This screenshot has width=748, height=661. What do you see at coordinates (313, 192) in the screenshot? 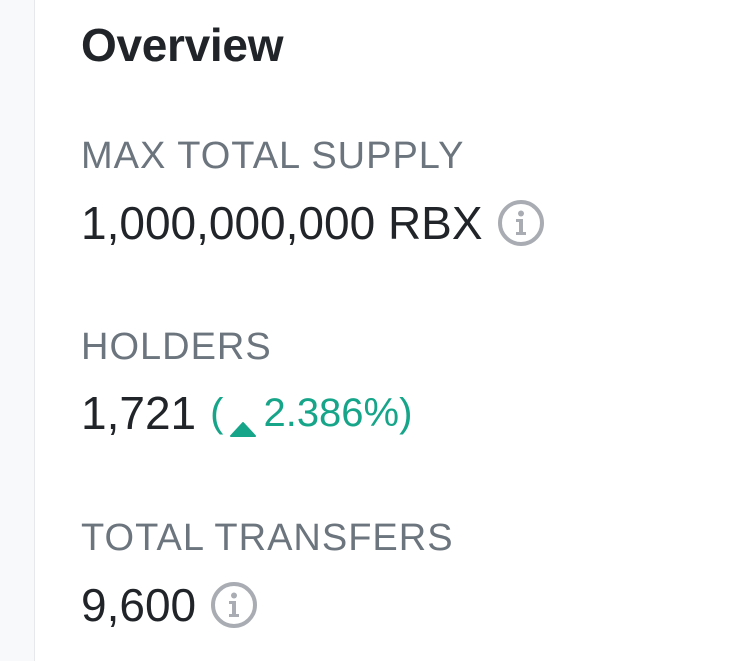
I see `max-total-supply-section: MAX TOTAL SUPPLY 1,000,000,000 RBX` at bounding box center [313, 192].